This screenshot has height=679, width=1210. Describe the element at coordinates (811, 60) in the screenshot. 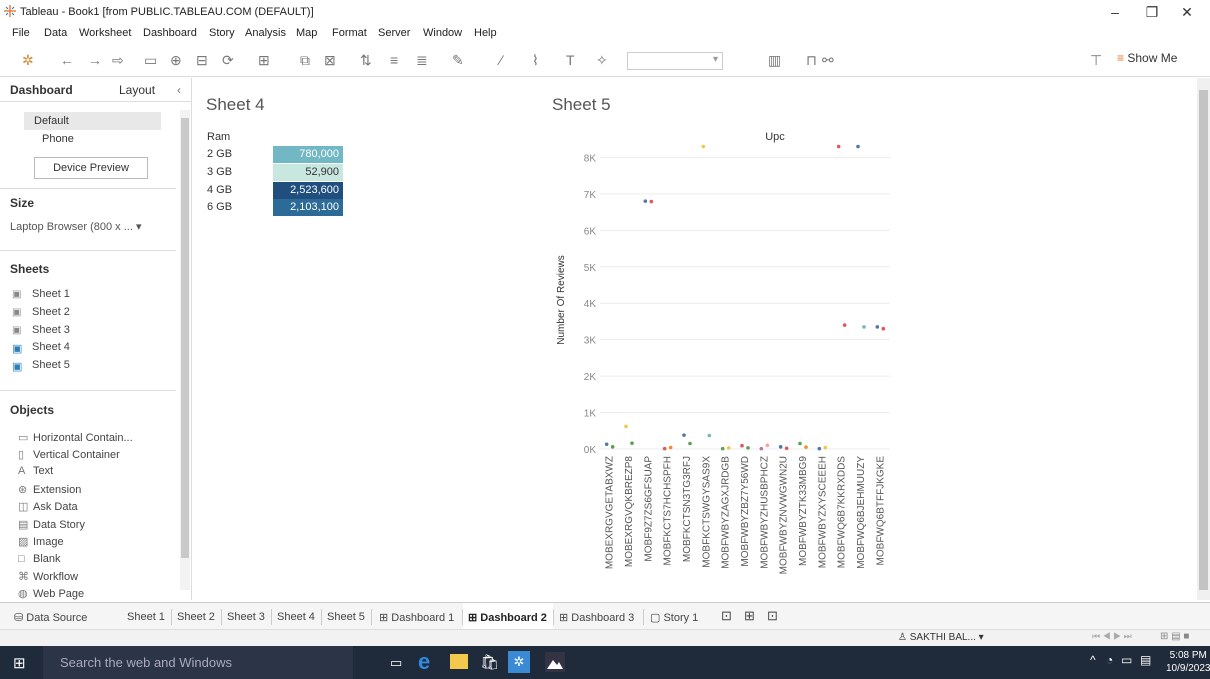

I see `presentation-mode-icon: ⊓` at that location.